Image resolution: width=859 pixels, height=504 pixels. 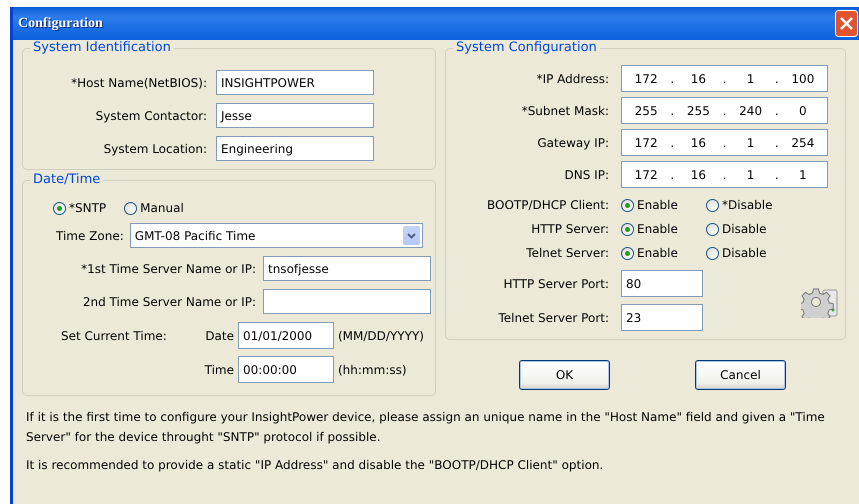 What do you see at coordinates (154, 149) in the screenshot?
I see `field-label: System Location:` at bounding box center [154, 149].